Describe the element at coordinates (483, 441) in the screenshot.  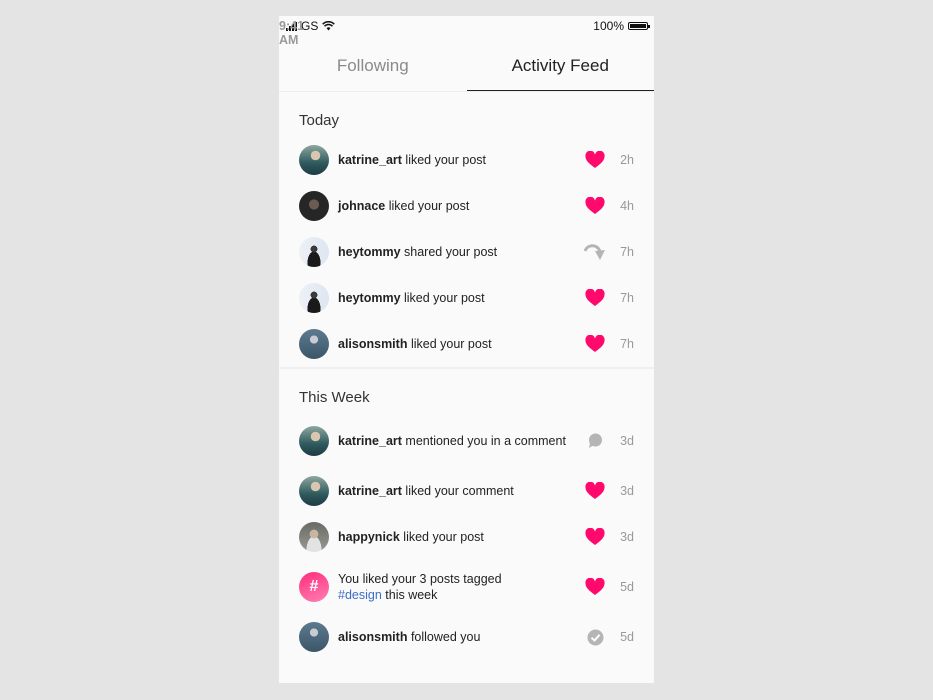
I see `activity-description: mentioned you in a comment` at that location.